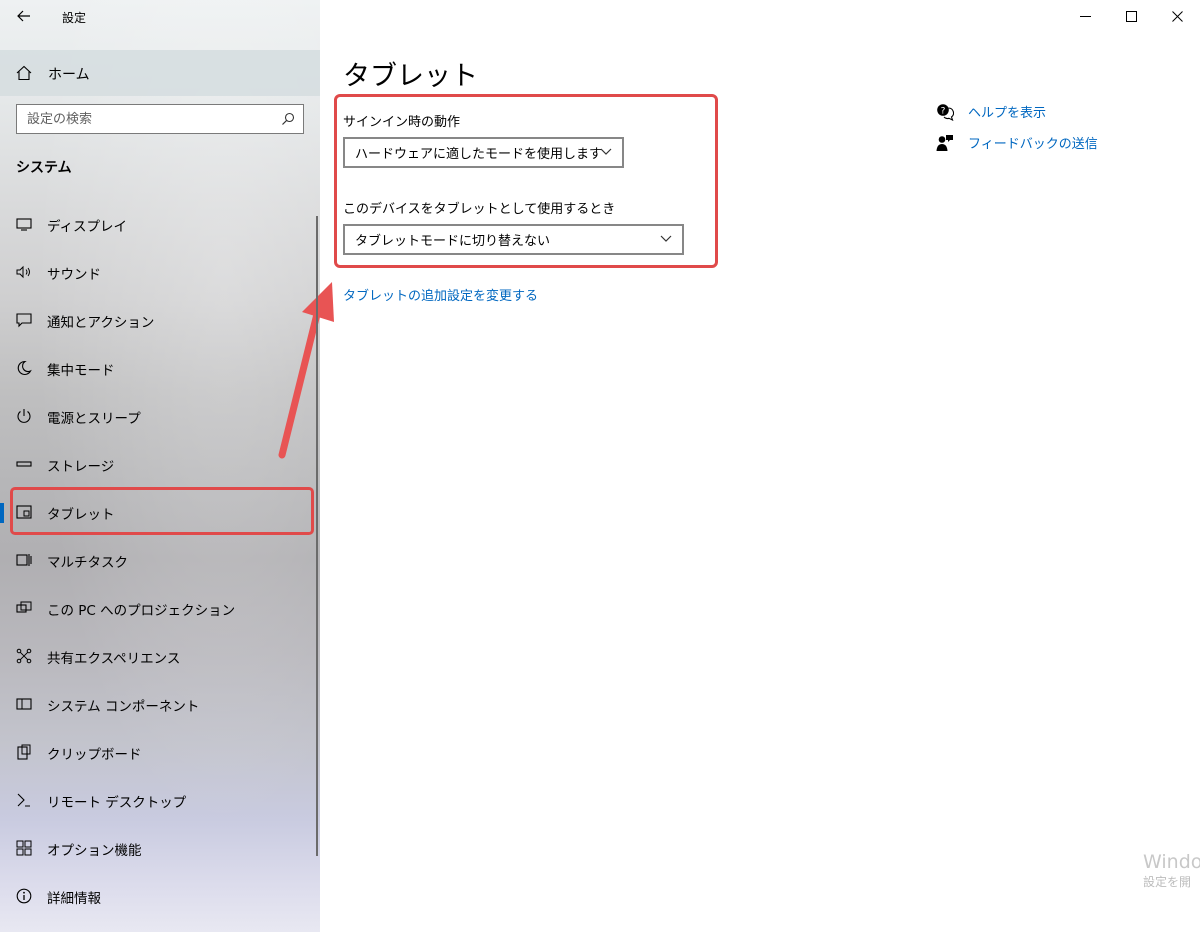 Image resolution: width=1200 pixels, height=932 pixels. I want to click on sidebar-item-label: サウンド, so click(74, 275).